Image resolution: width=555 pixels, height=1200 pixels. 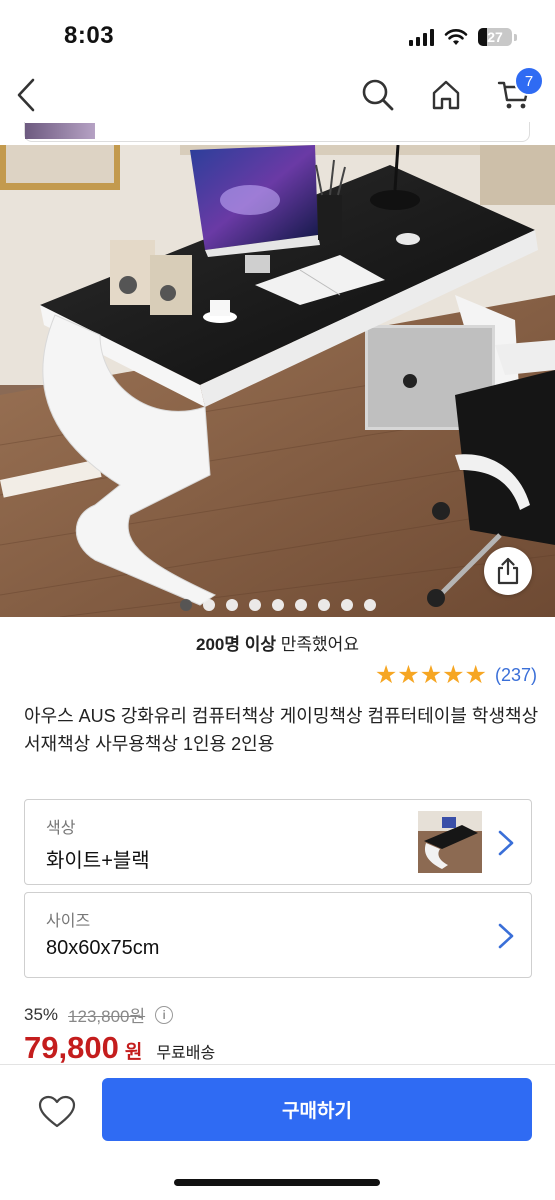 I want to click on search-button, so click(x=378, y=95).